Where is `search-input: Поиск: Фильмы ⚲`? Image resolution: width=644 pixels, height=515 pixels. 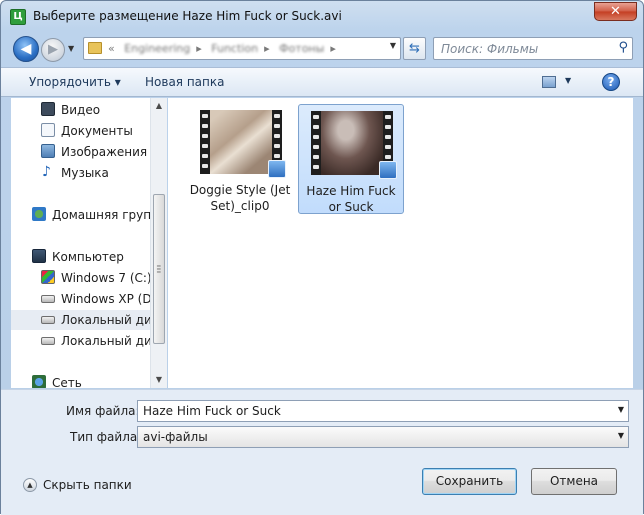
search-input: Поиск: Фильмы ⚲ is located at coordinates (533, 48).